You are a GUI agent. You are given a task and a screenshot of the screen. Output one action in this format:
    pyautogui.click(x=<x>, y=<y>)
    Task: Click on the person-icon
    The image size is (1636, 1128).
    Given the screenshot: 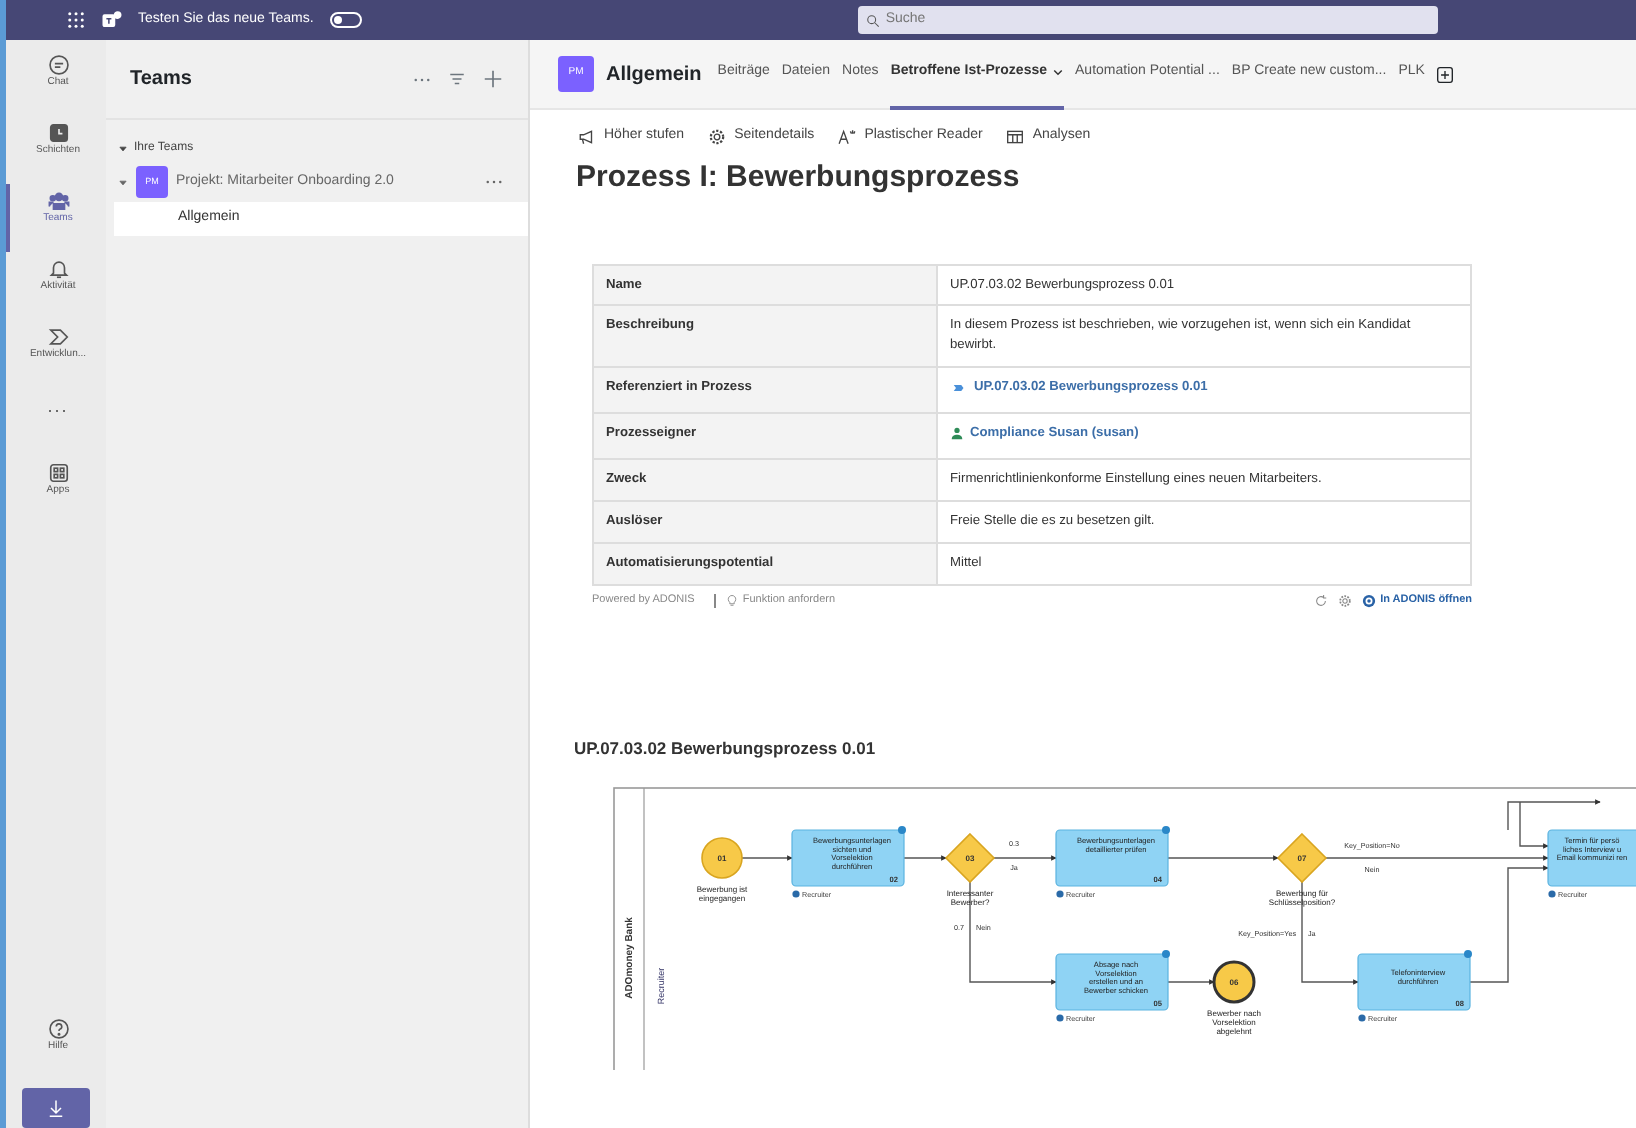 What is the action you would take?
    pyautogui.click(x=957, y=433)
    